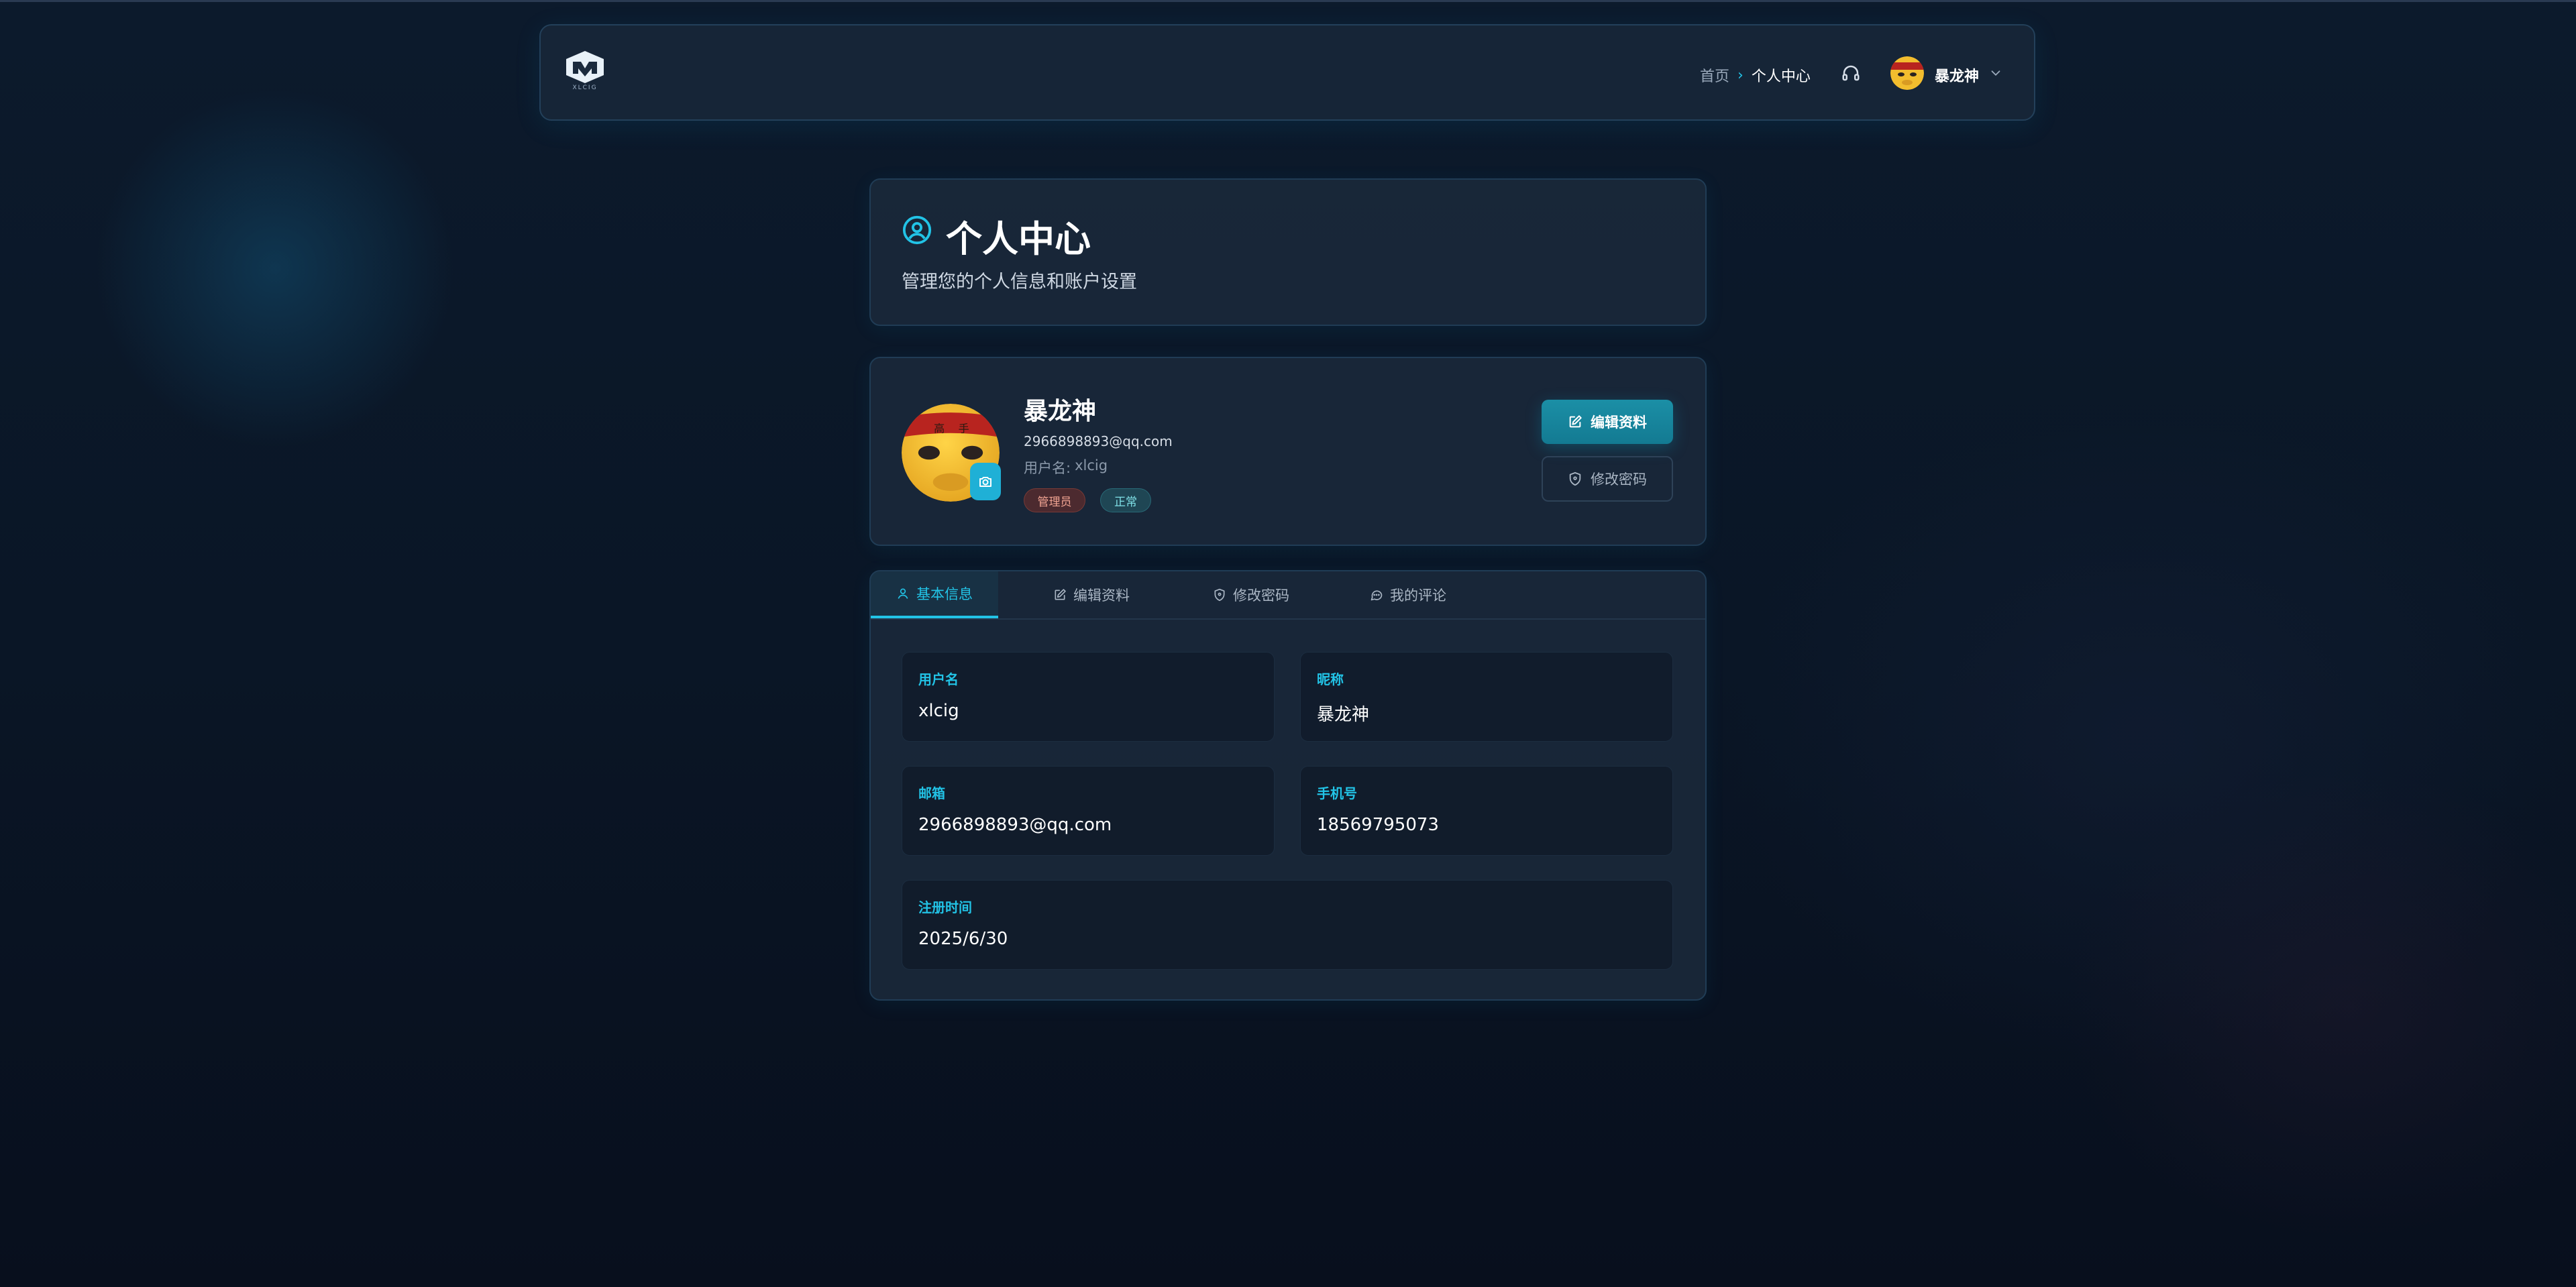  I want to click on field-nickname-label: 昵称, so click(1330, 679).